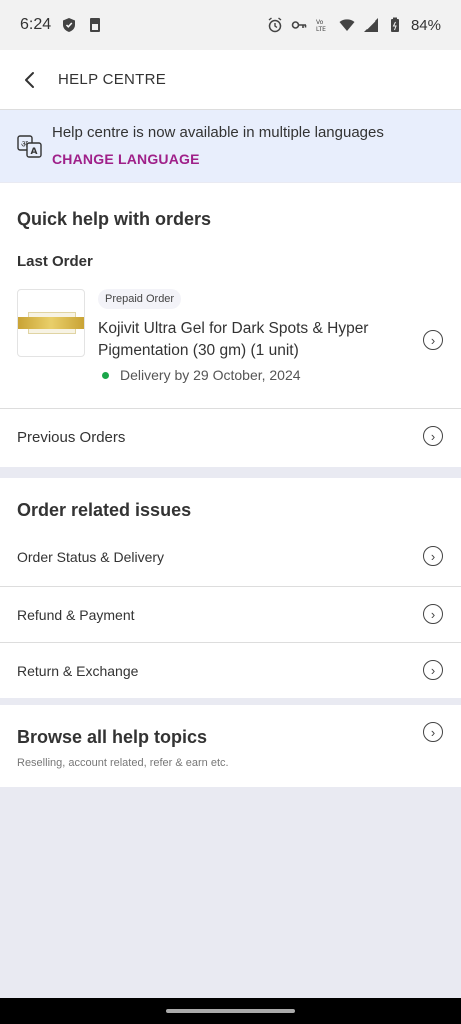  Describe the element at coordinates (76, 615) in the screenshot. I see `issue-label: Refund & Payment` at that location.